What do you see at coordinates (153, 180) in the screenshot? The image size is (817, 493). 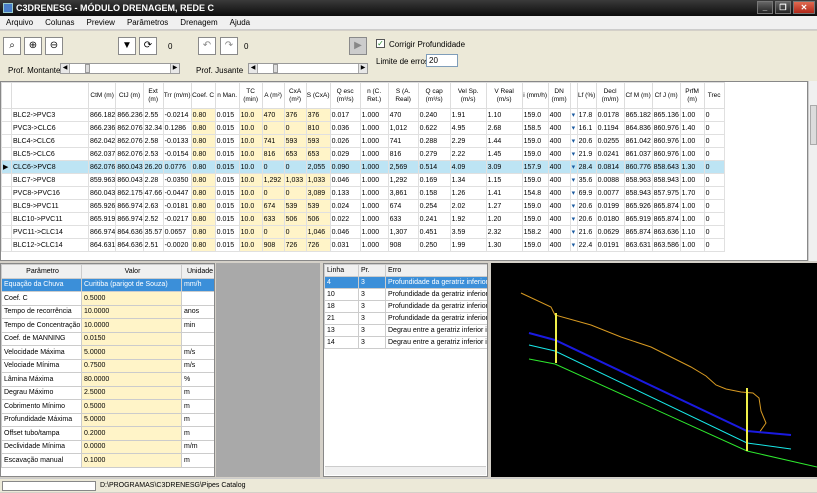 I see `grid-cell: 2.28` at bounding box center [153, 180].